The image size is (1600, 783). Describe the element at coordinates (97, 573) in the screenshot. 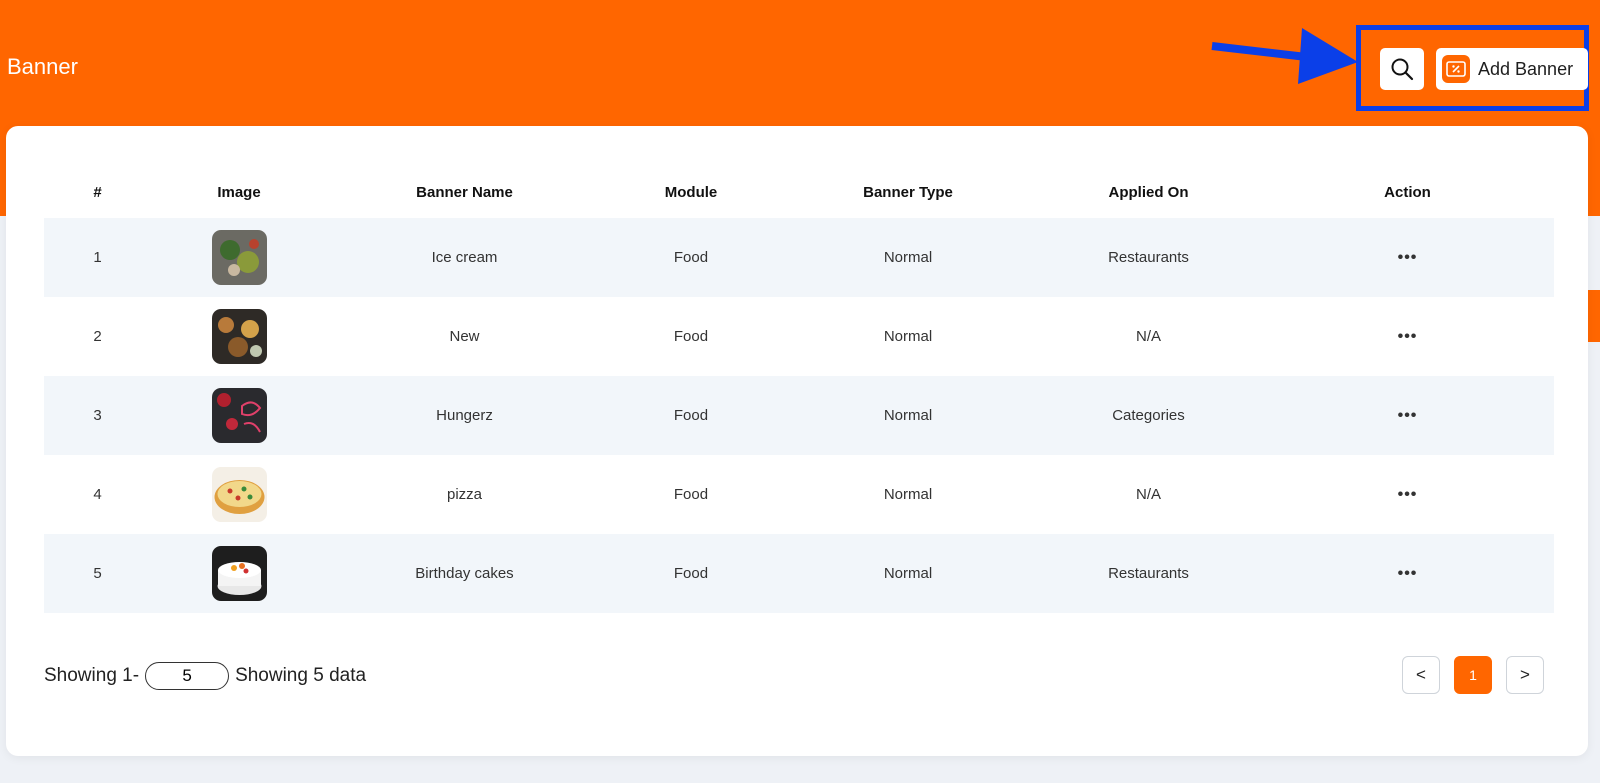

I see `row-index: 5` at that location.